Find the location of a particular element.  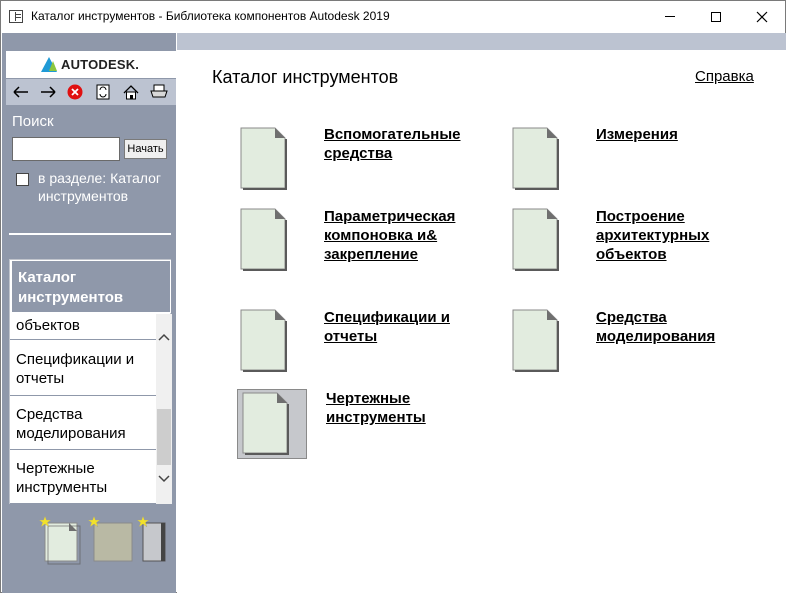

tool-drafting is located at coordinates (266, 426).